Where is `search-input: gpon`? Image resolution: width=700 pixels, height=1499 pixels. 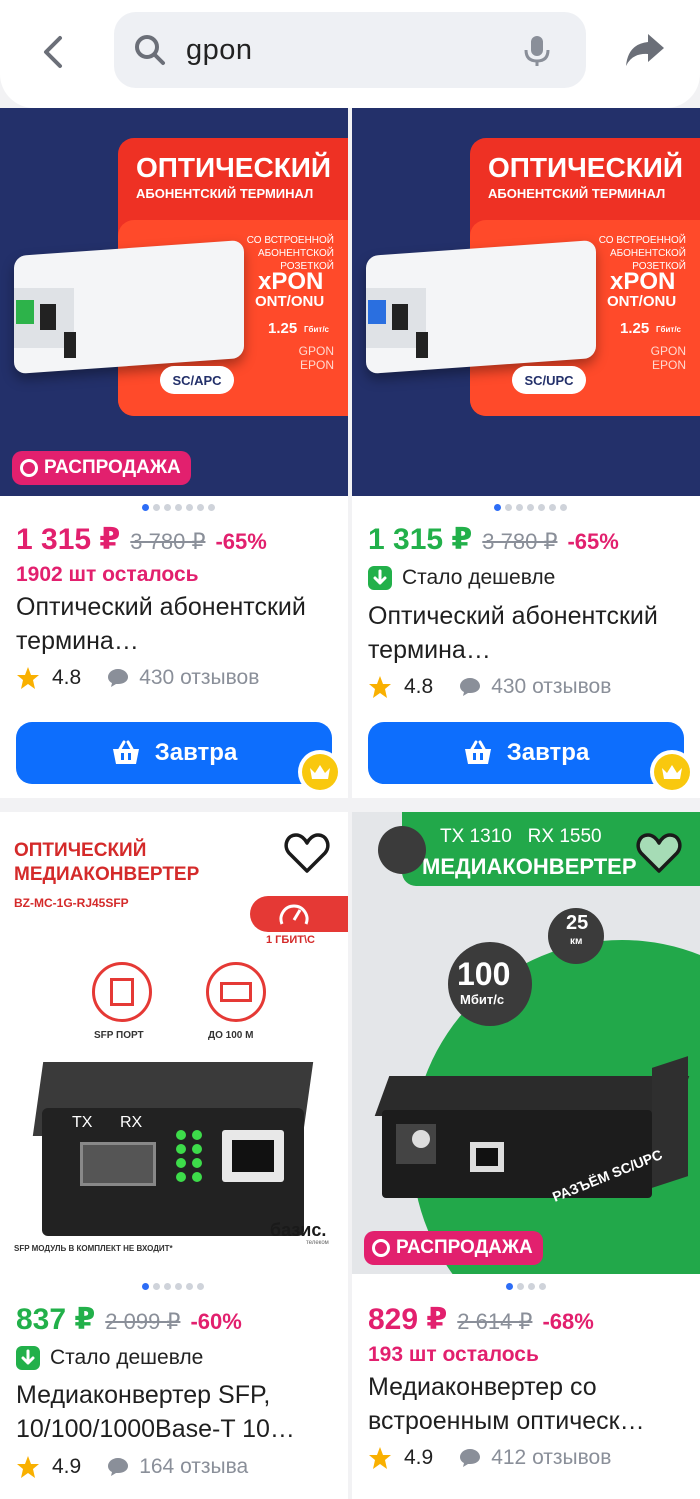
search-input: gpon is located at coordinates (350, 50).